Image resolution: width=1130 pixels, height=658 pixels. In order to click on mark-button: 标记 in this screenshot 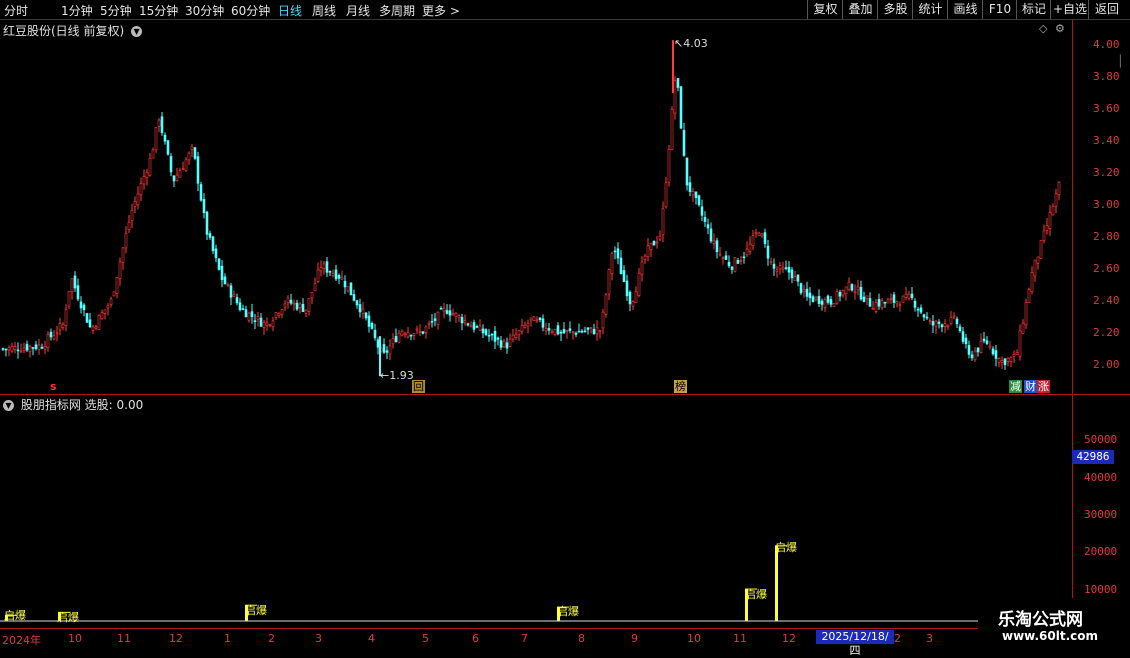, I will do `click(1033, 9)`.